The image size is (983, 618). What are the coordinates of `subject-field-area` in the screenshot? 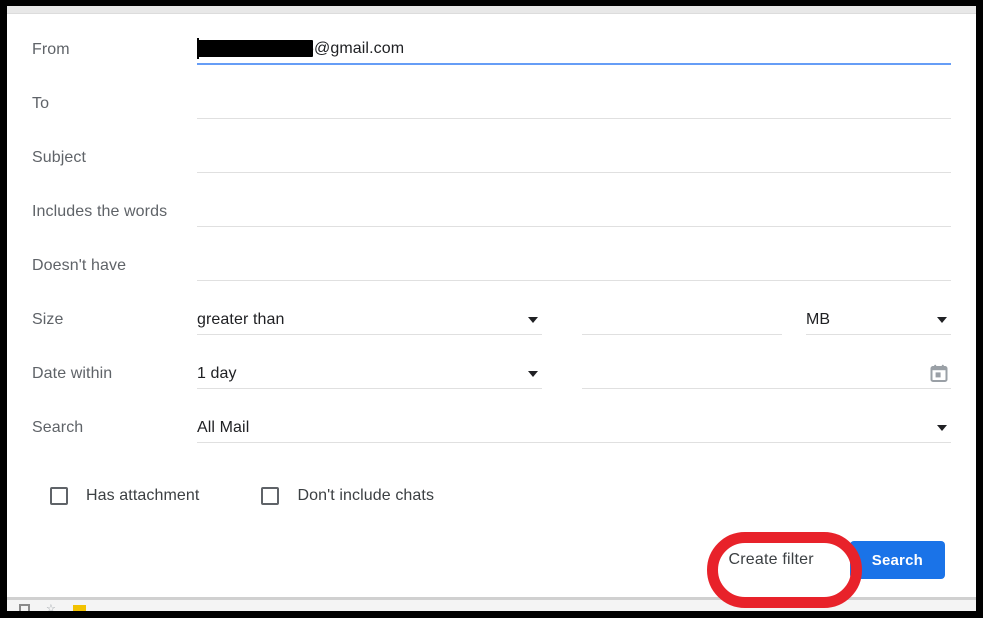 It's located at (574, 159).